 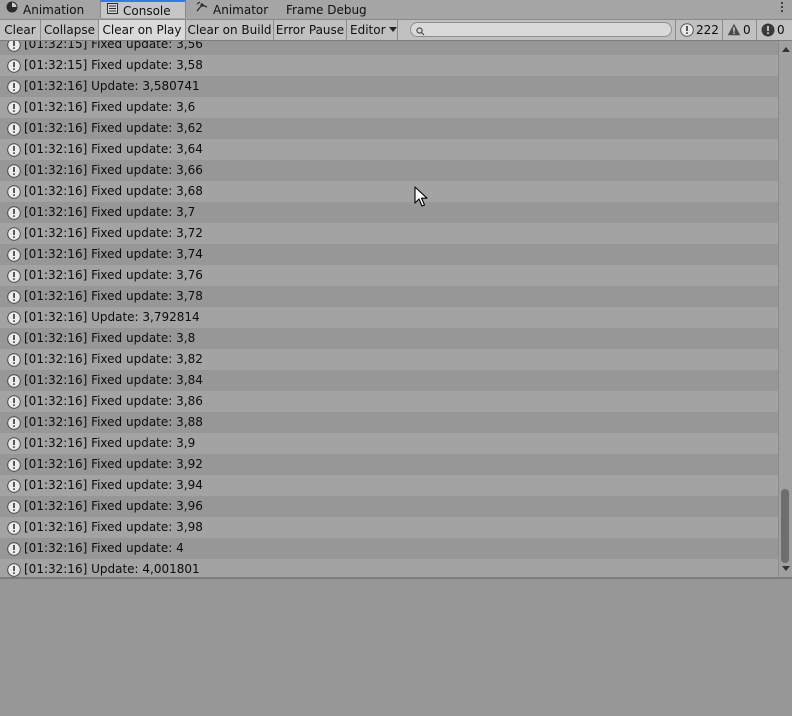 I want to click on log-entry-text: [01:32:16] Fixed update: 3,9, so click(x=110, y=443).